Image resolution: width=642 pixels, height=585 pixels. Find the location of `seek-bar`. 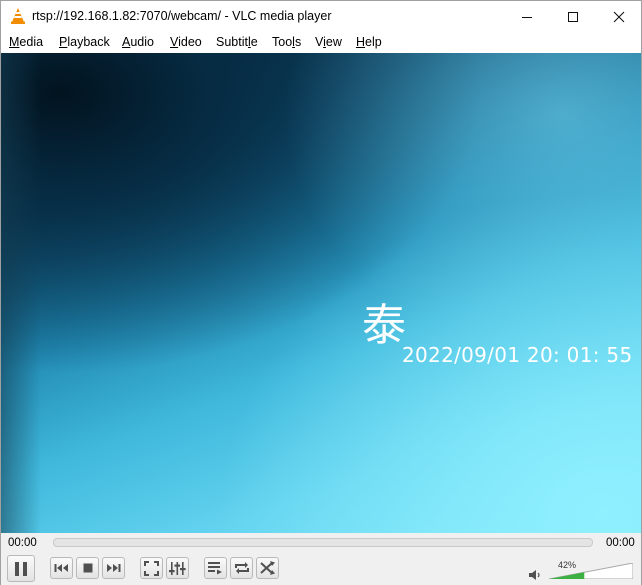

seek-bar is located at coordinates (323, 542).